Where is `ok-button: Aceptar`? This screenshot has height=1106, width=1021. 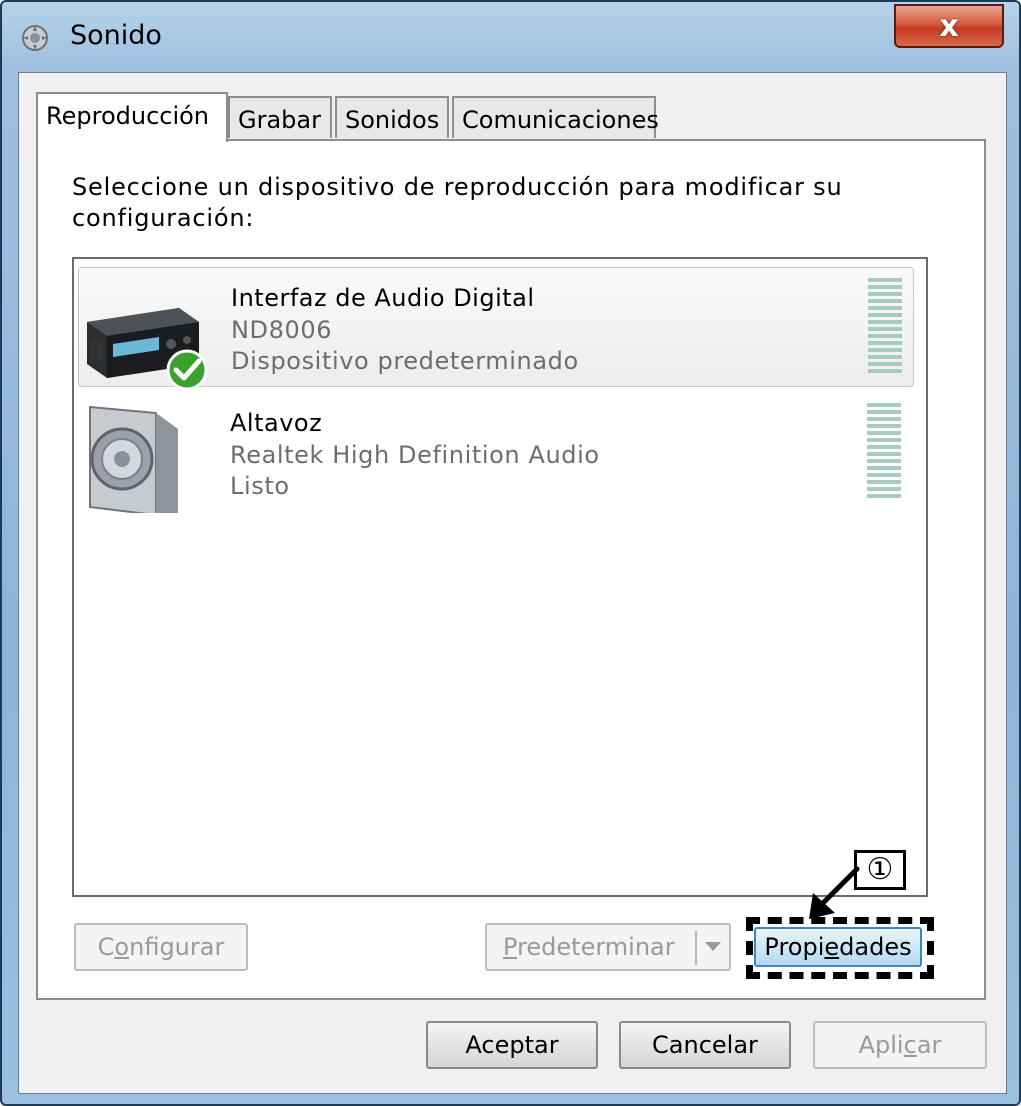
ok-button: Aceptar is located at coordinates (512, 1045).